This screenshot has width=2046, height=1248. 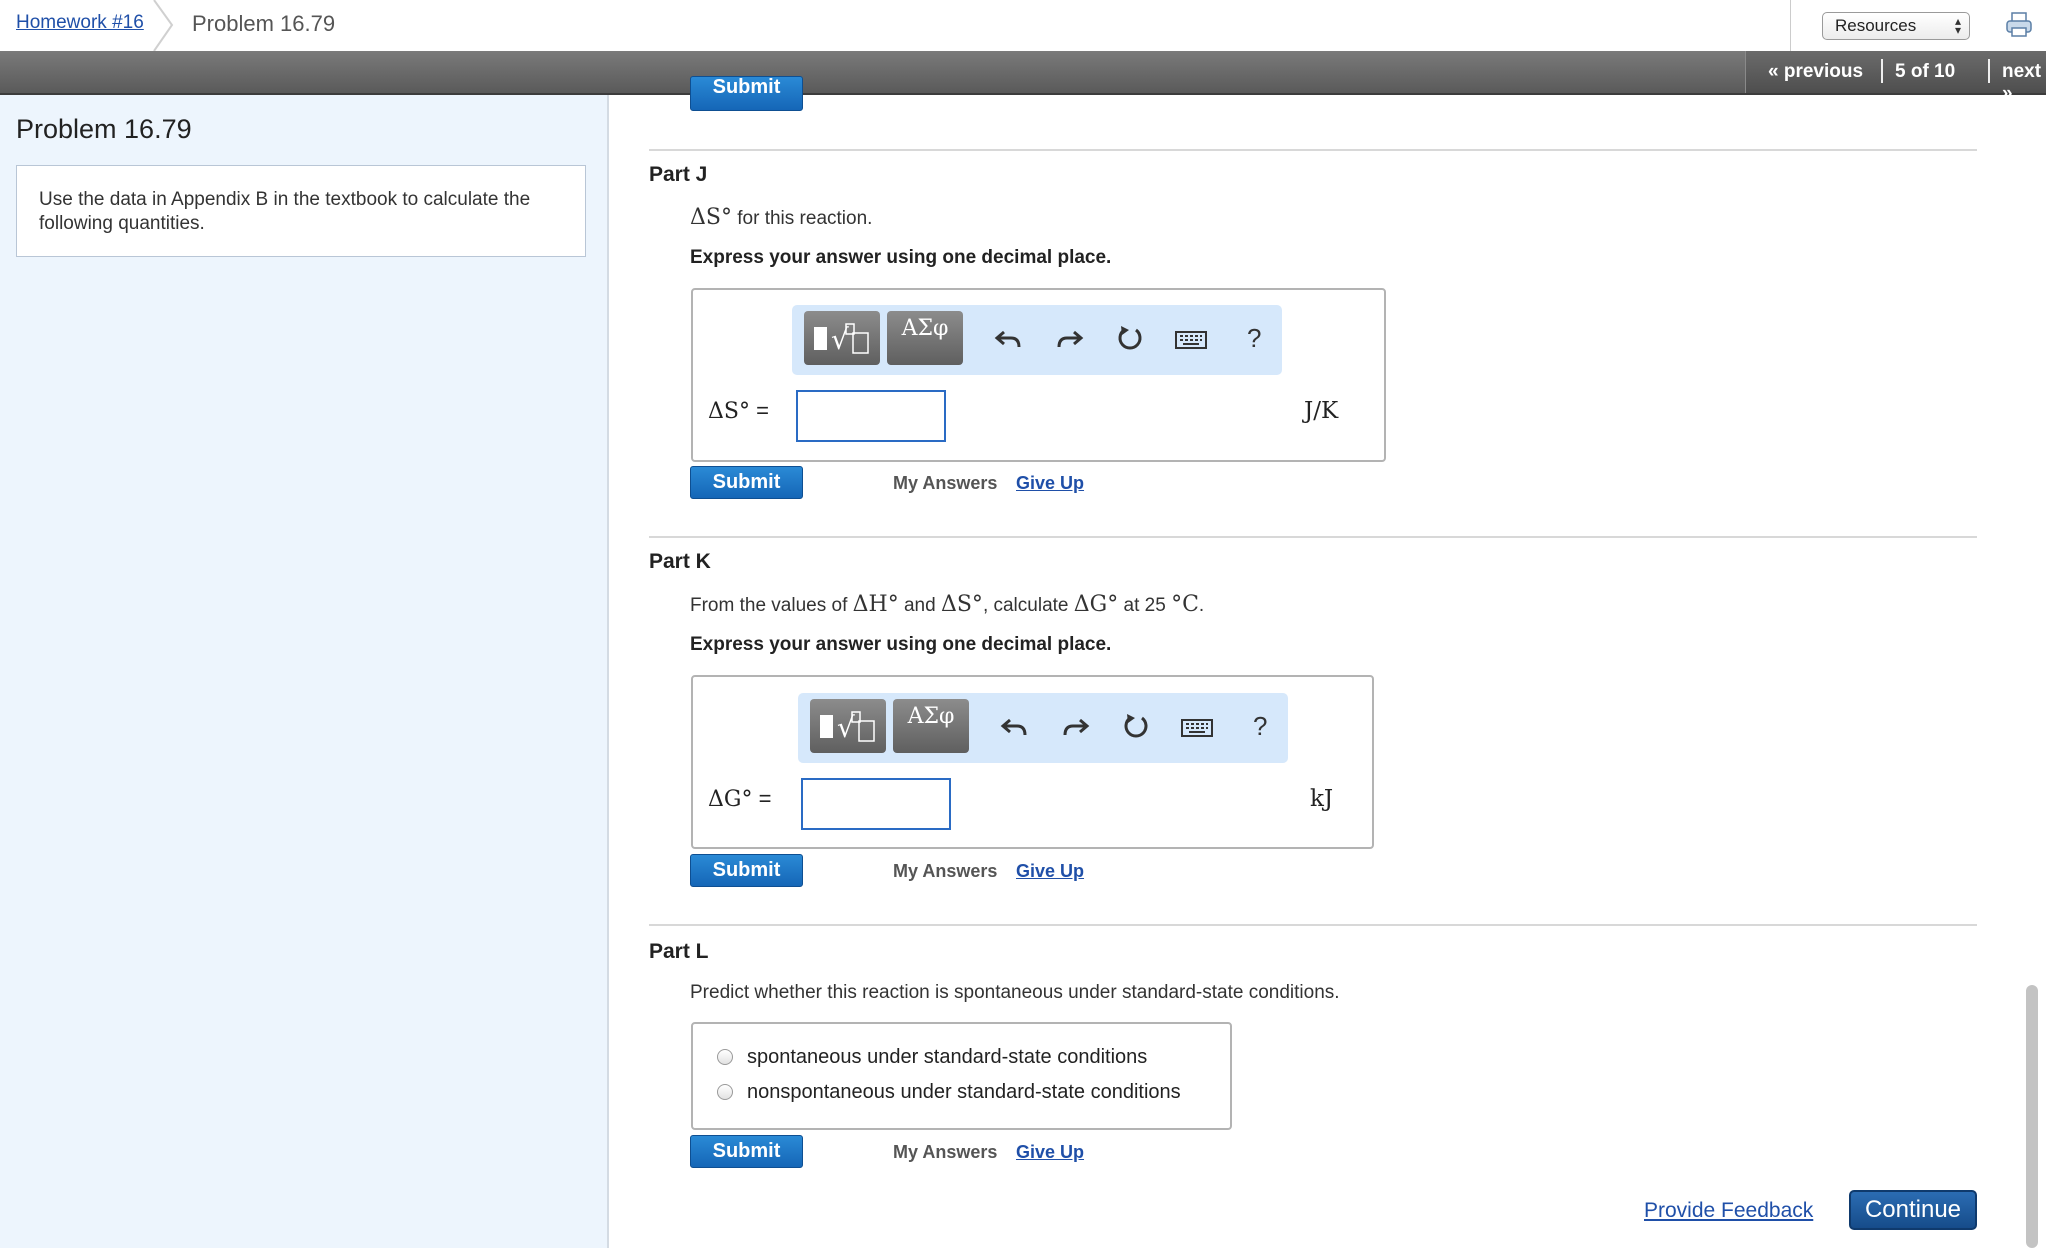 I want to click on part-k-answer-input, so click(x=876, y=804).